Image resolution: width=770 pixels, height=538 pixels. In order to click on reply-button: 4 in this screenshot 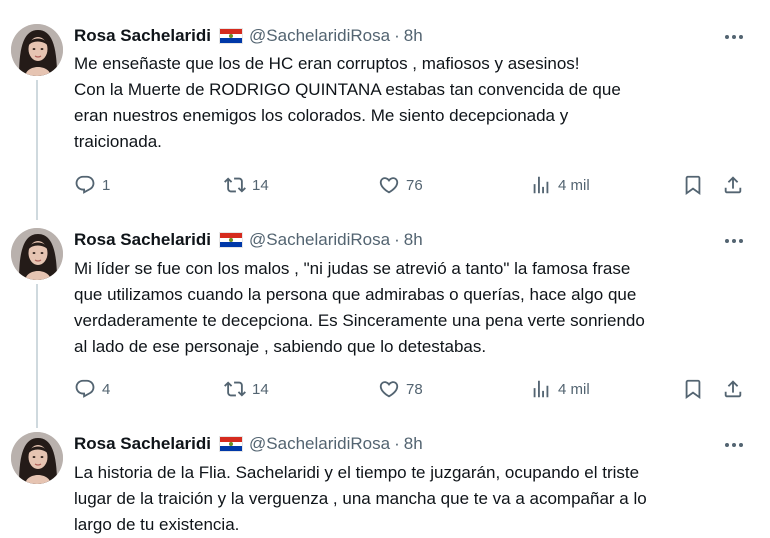, I will do `click(92, 389)`.